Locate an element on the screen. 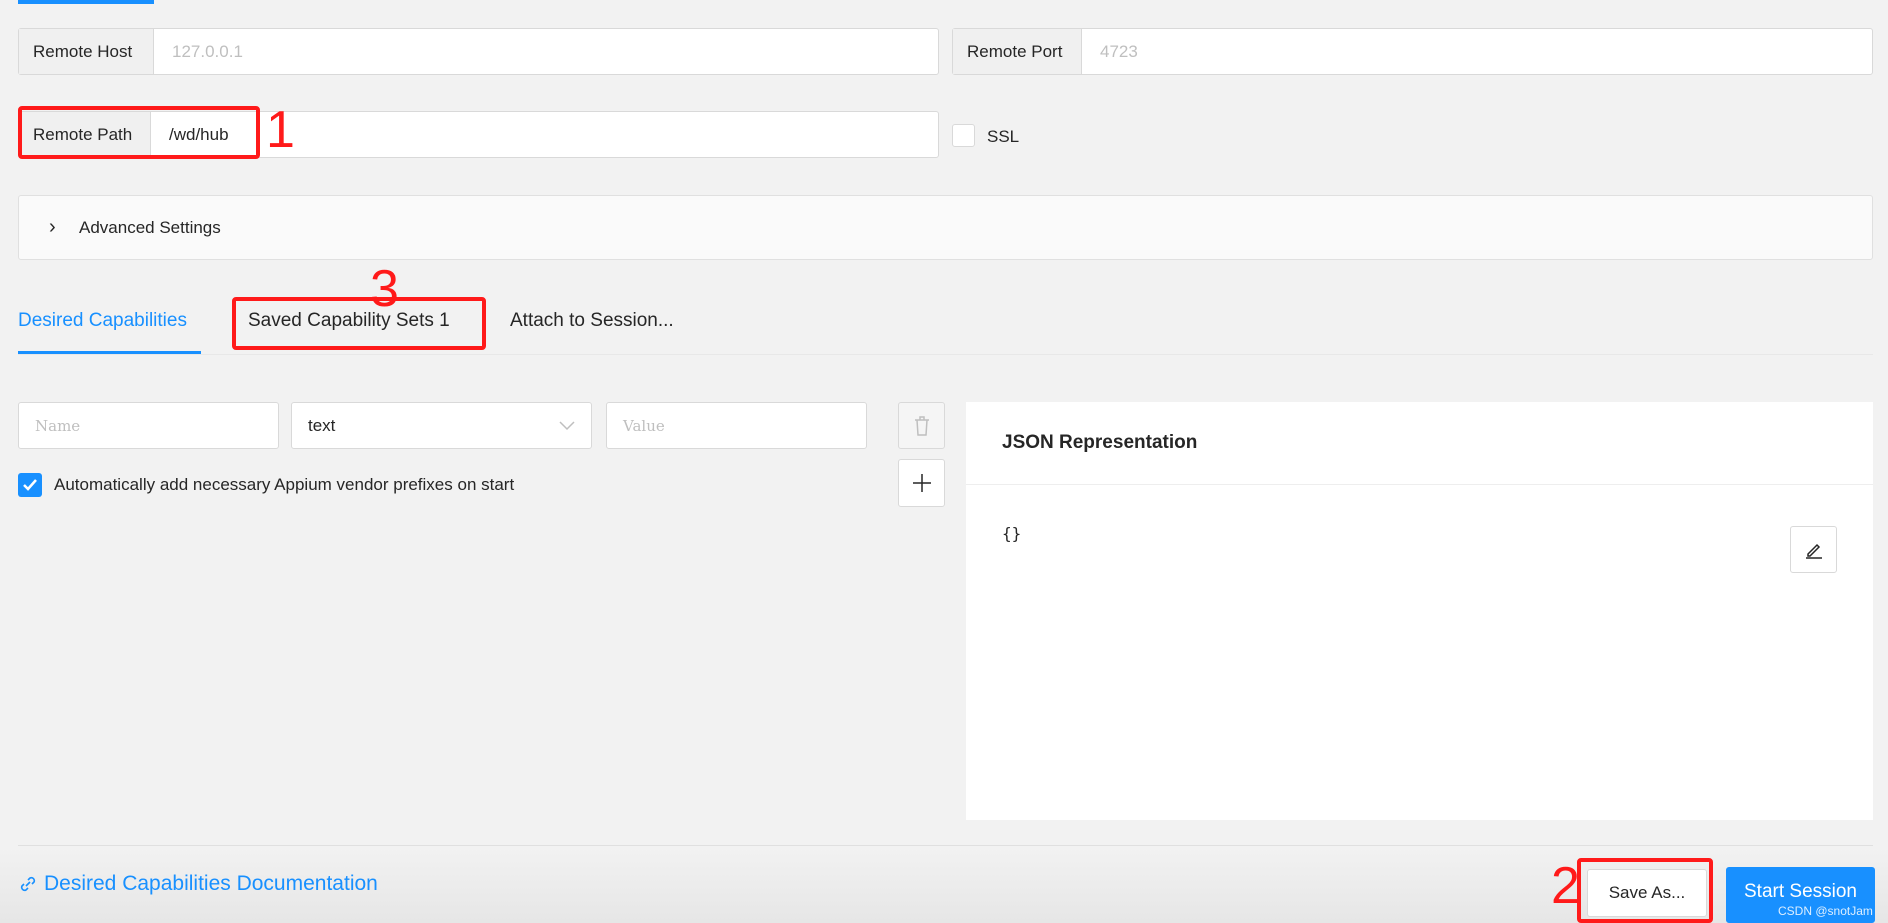  checkmark-icon is located at coordinates (30, 485).